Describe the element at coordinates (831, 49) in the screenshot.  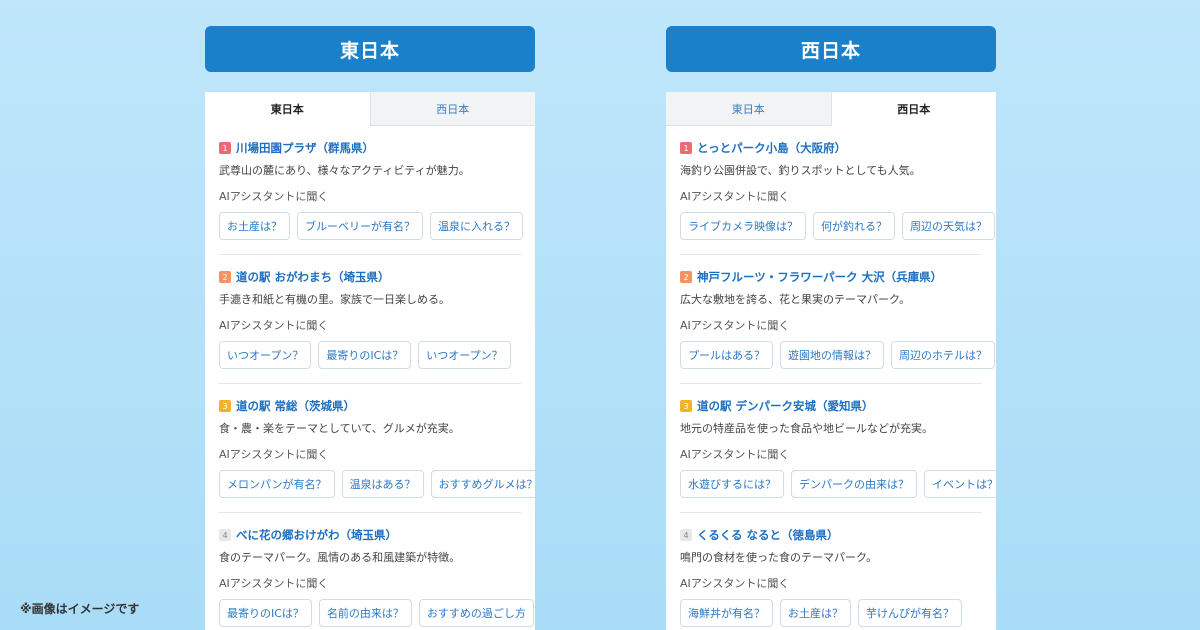
I see `west-region-button: 西日本` at that location.